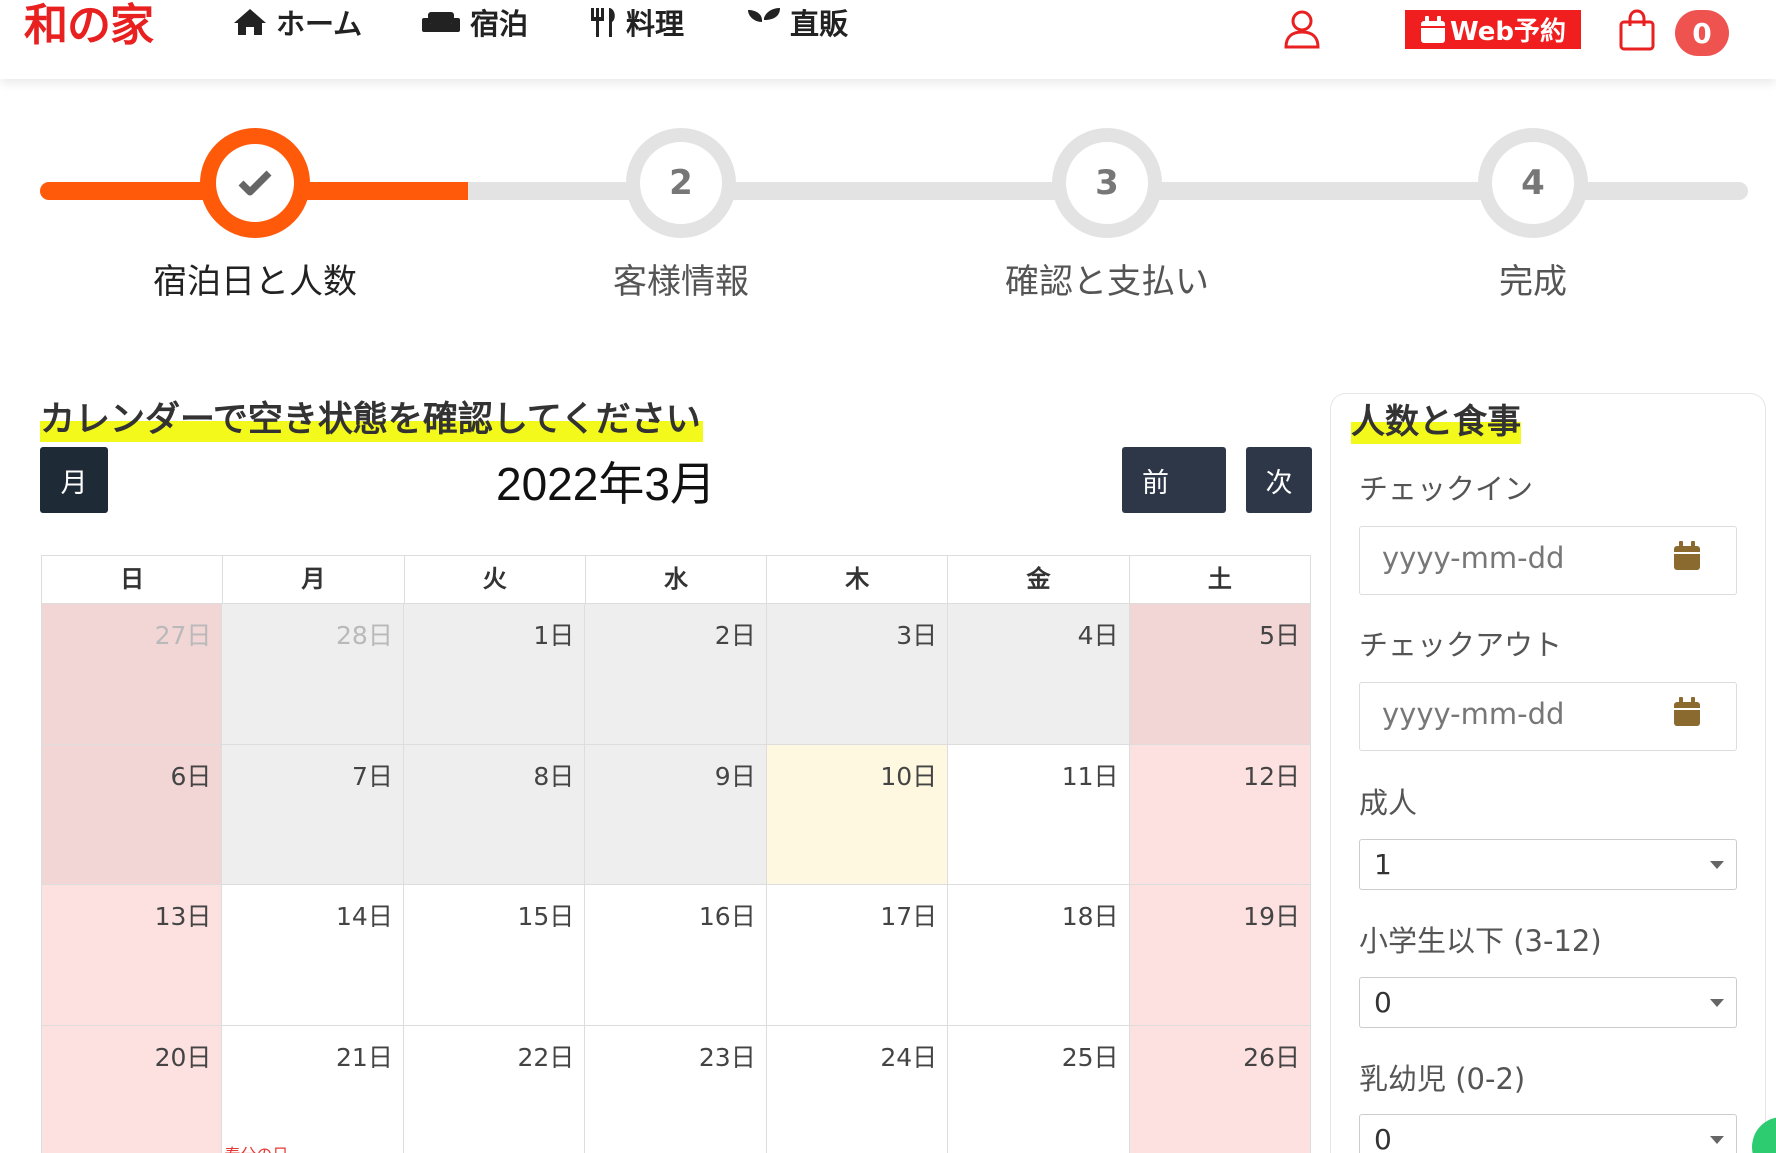 This screenshot has width=1776, height=1153. Describe the element at coordinates (857, 1089) in the screenshot. I see `calendar-day-cell: 24日` at that location.